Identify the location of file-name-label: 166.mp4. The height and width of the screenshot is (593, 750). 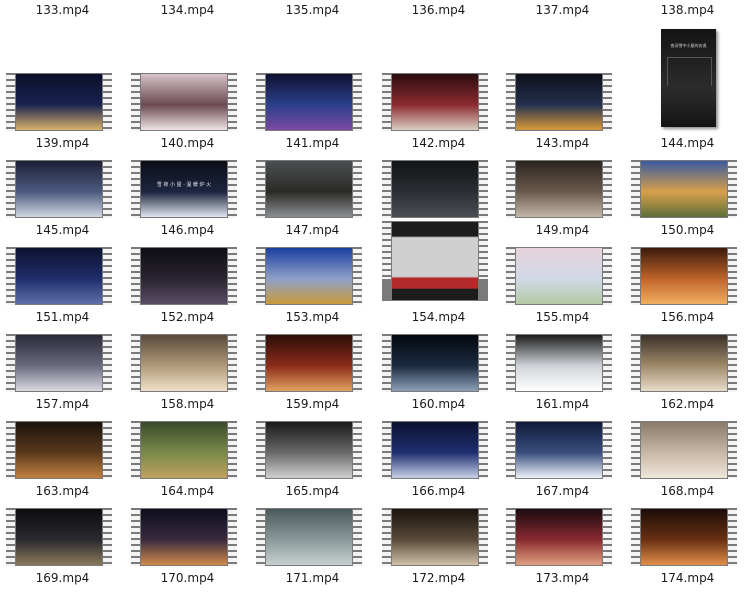
(438, 491).